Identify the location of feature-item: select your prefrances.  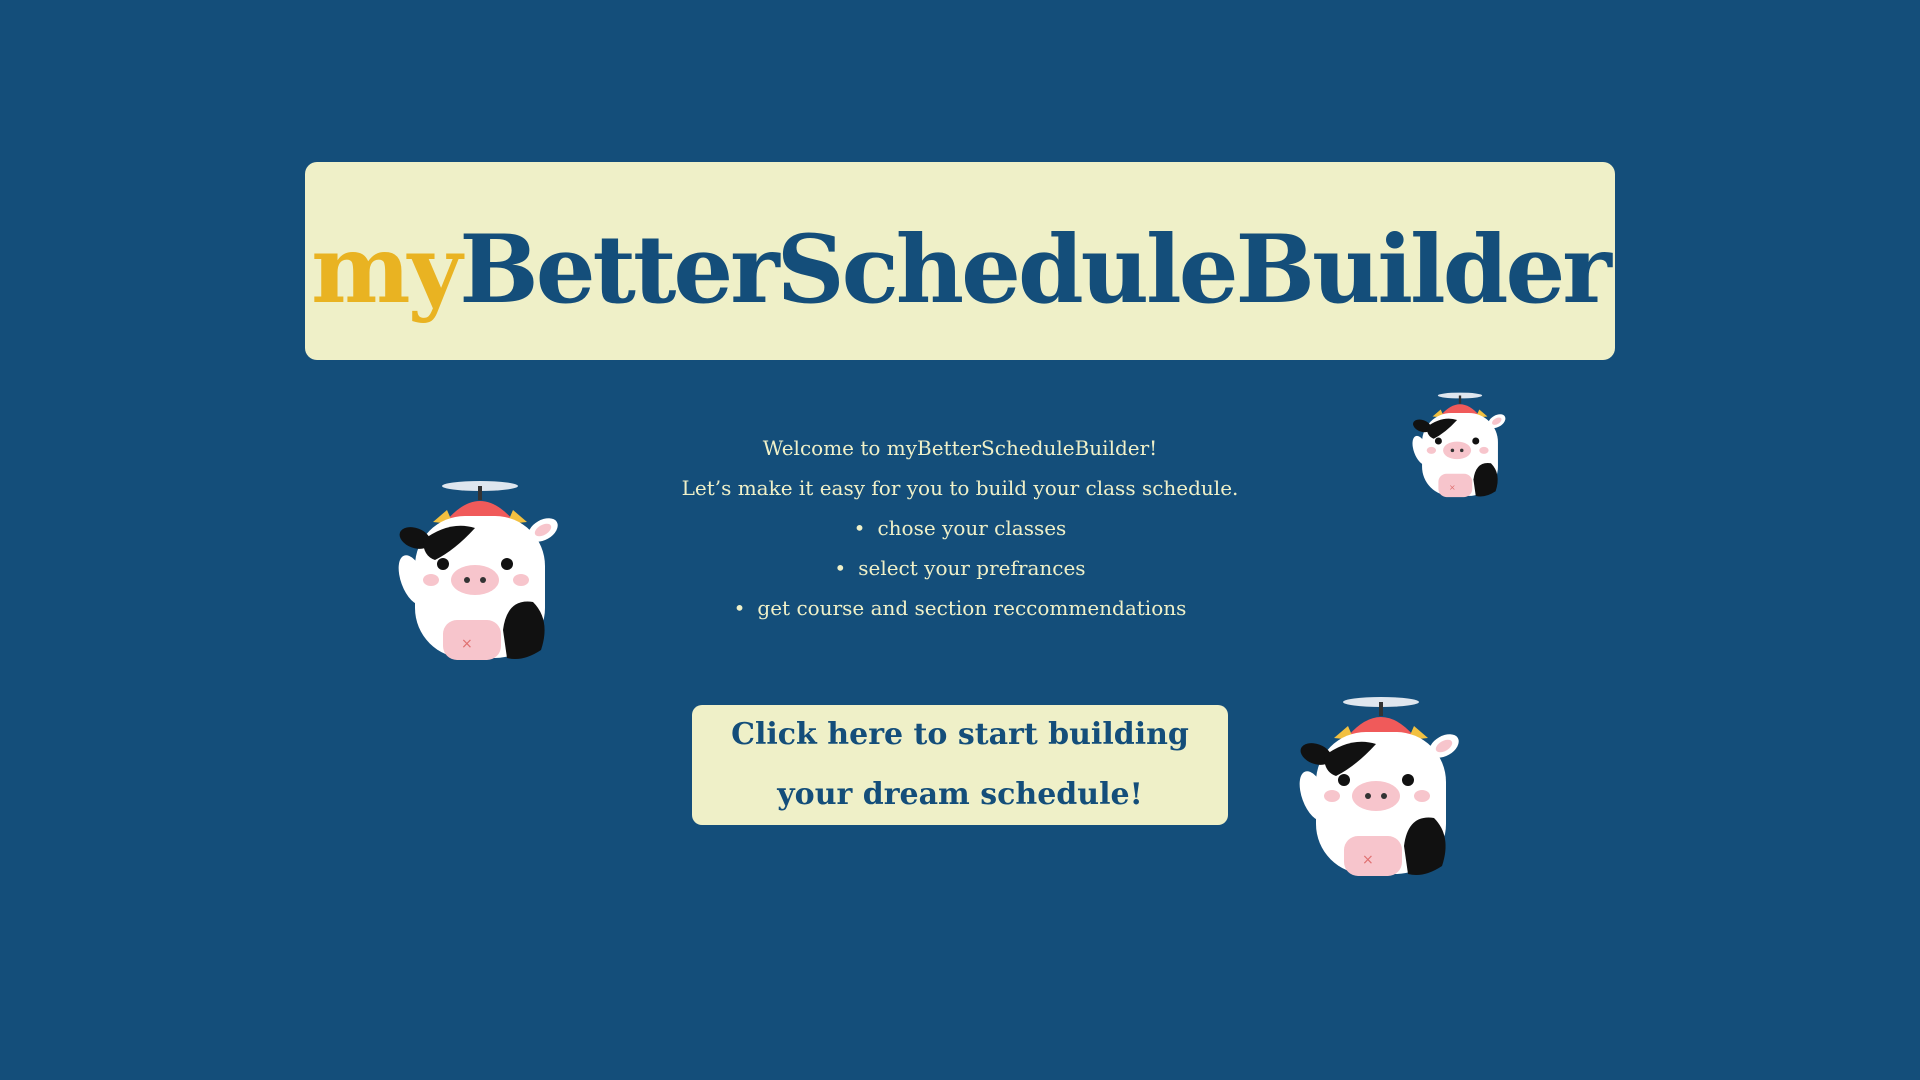
(960, 568).